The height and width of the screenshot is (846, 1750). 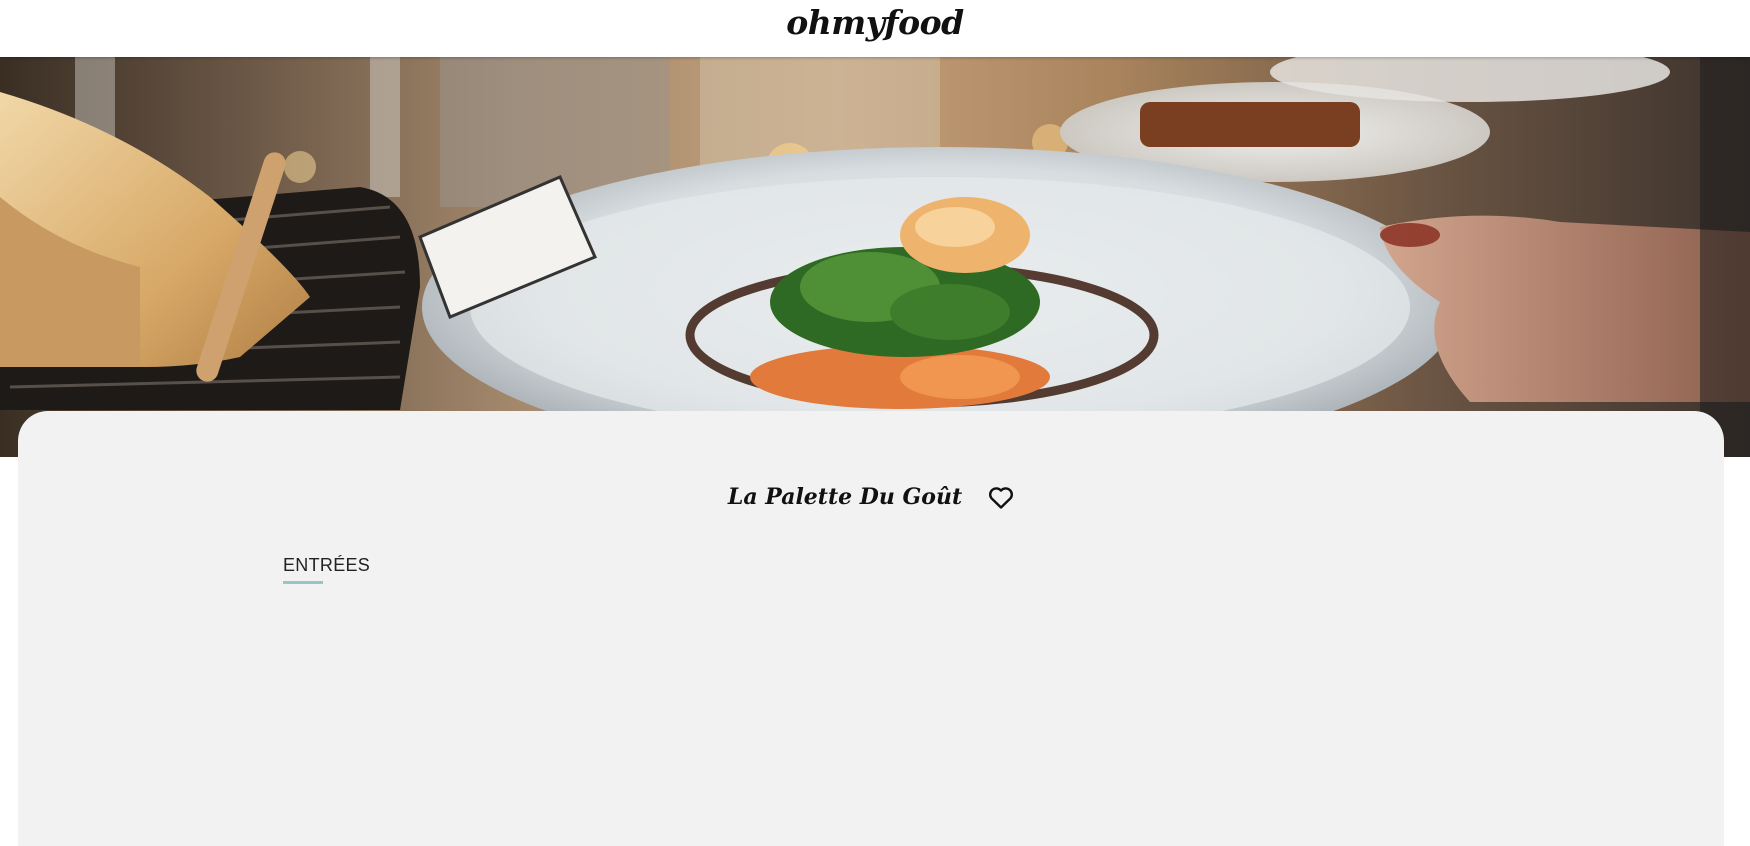 I want to click on restaurant-name: La Palette Du Goût, so click(x=845, y=496).